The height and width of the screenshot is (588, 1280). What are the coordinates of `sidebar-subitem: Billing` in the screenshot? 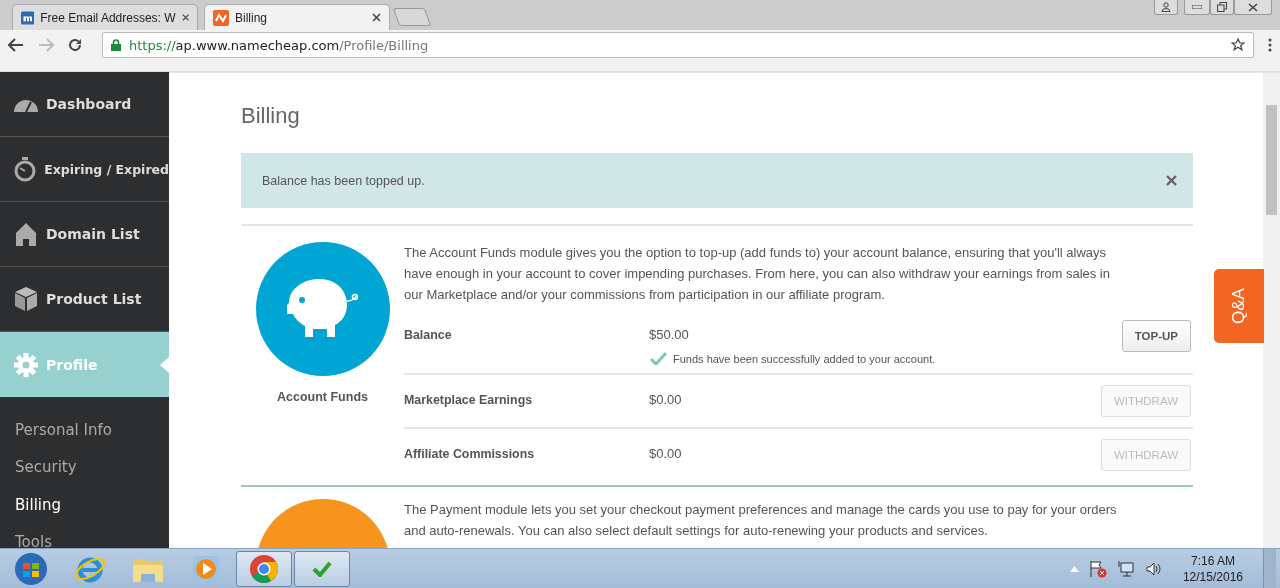 It's located at (84, 505).